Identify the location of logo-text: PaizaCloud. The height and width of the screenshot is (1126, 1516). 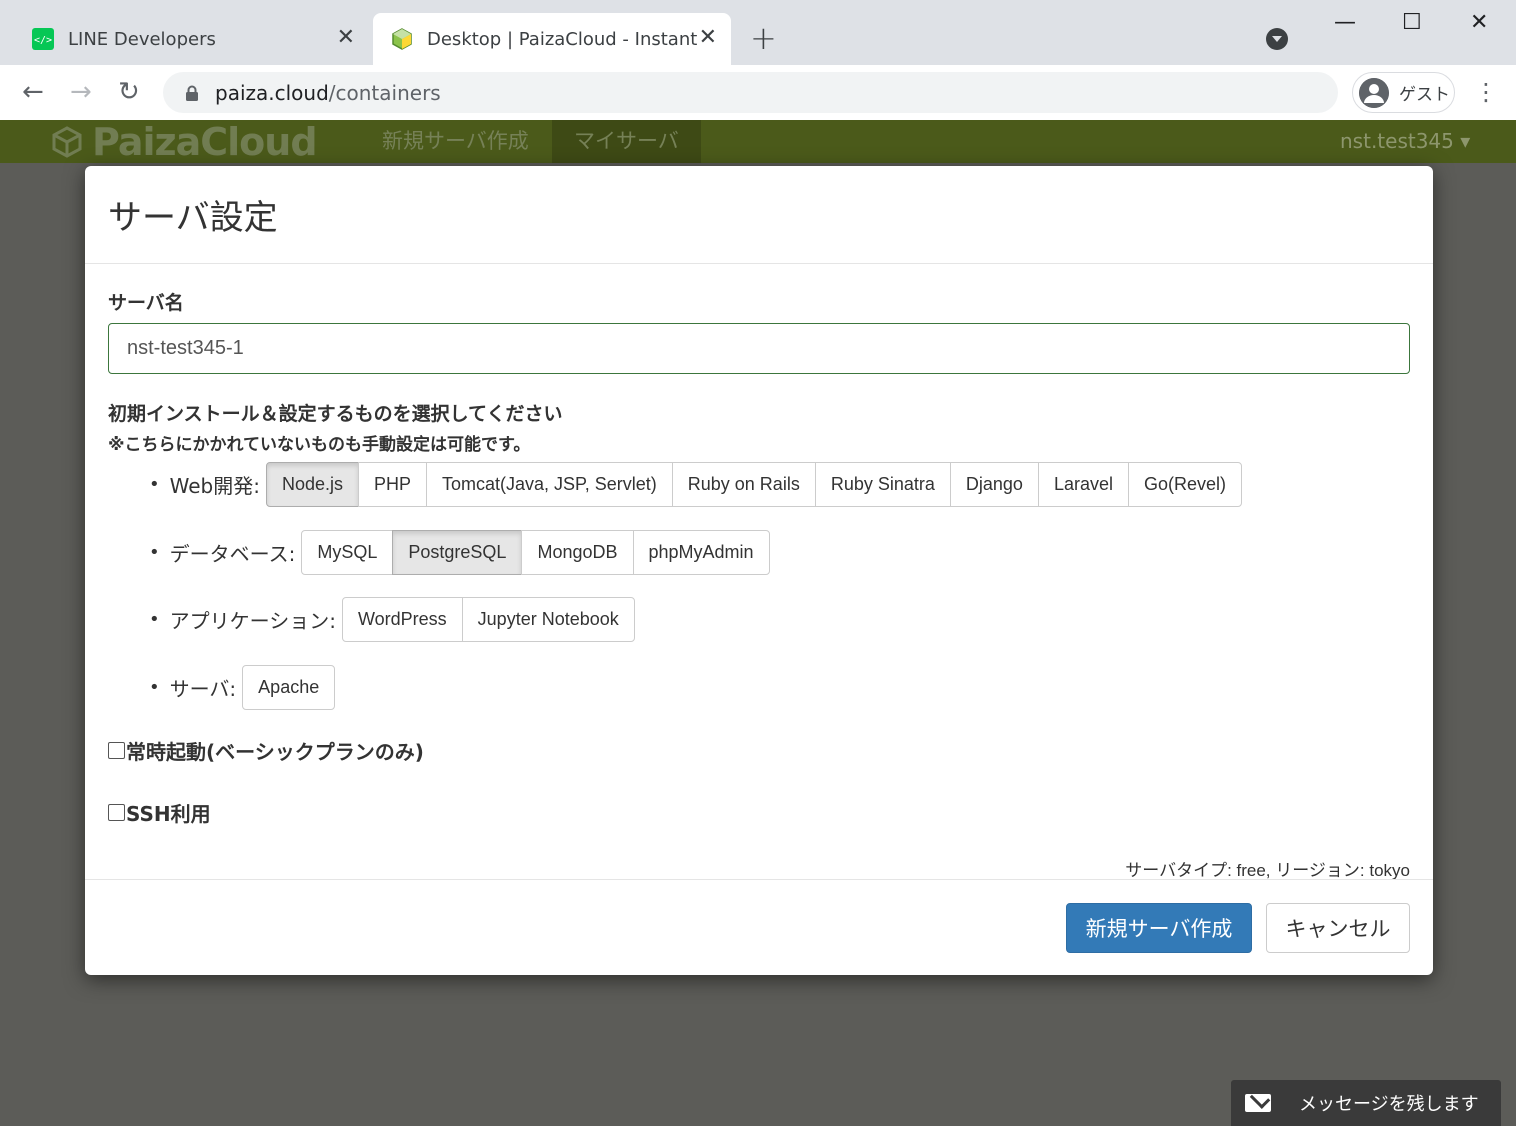
(205, 141).